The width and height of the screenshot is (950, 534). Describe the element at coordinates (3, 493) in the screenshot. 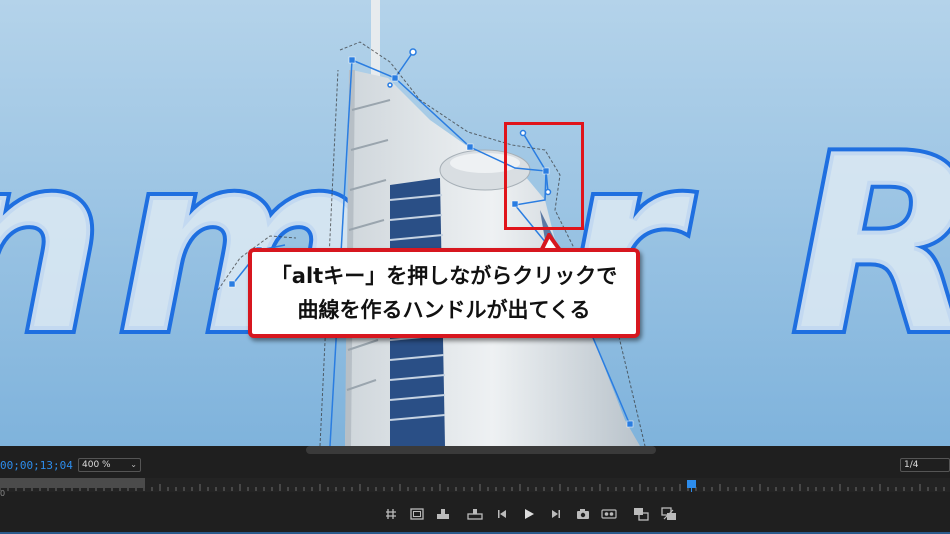

I see `ruler-start-label: 0` at that location.